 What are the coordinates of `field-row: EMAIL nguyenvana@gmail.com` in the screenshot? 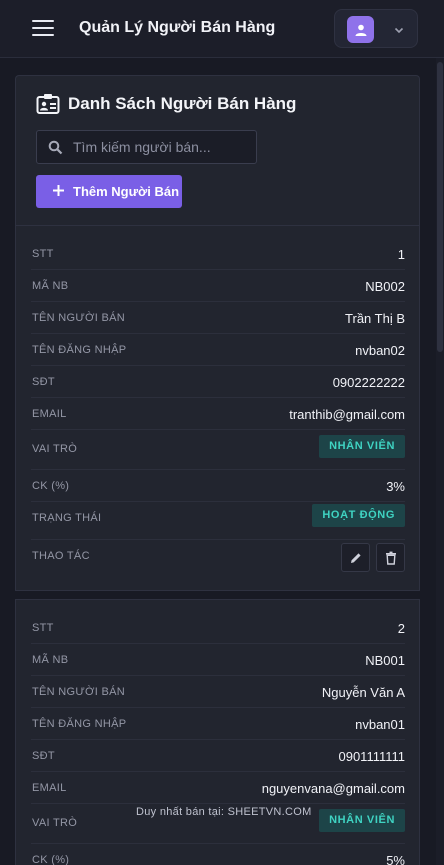 It's located at (218, 788).